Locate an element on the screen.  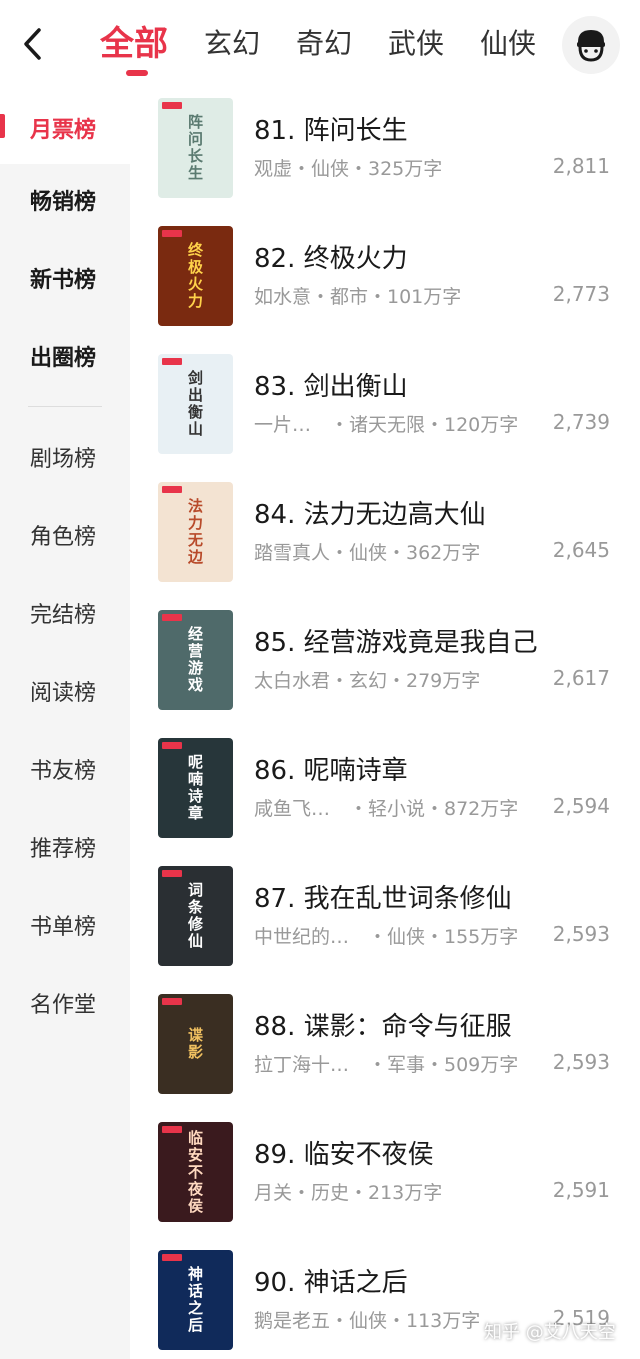
book-meta: 如水意・都市・101万字 is located at coordinates (358, 297).